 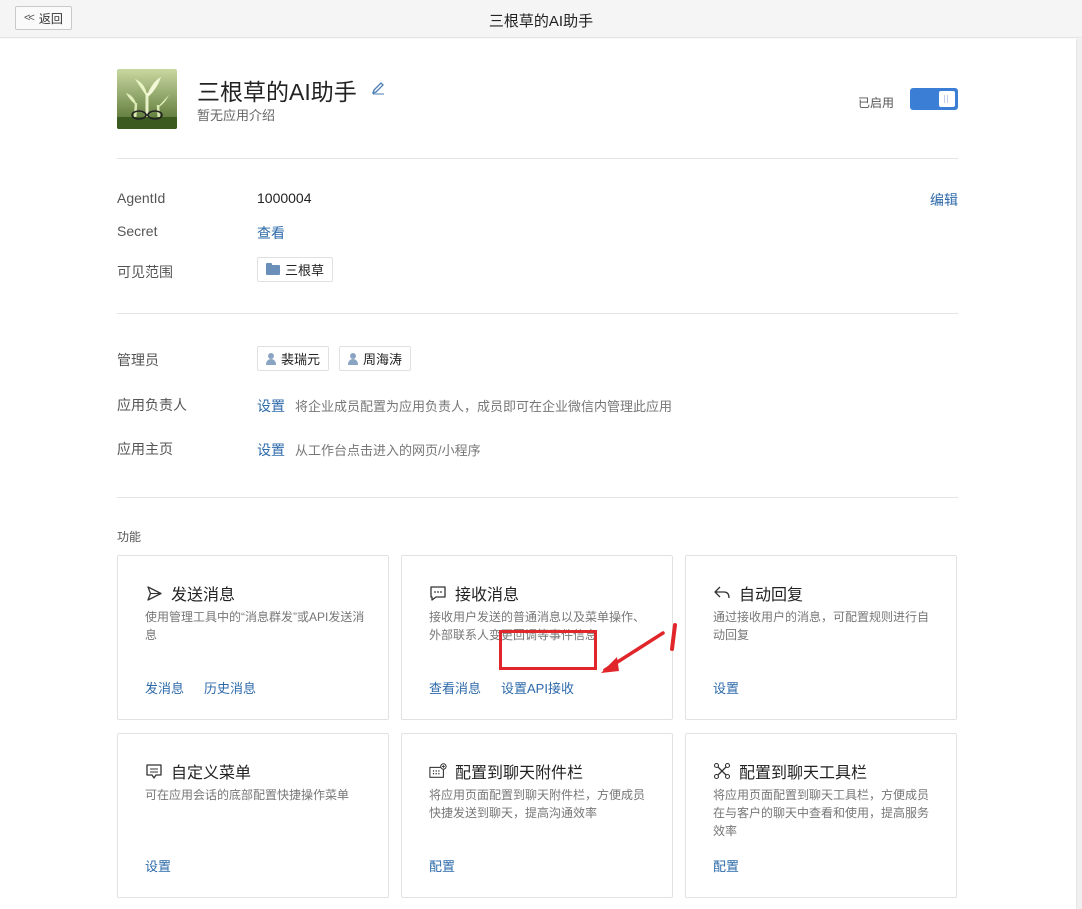 What do you see at coordinates (137, 231) in the screenshot?
I see `secret-label: Secret` at bounding box center [137, 231].